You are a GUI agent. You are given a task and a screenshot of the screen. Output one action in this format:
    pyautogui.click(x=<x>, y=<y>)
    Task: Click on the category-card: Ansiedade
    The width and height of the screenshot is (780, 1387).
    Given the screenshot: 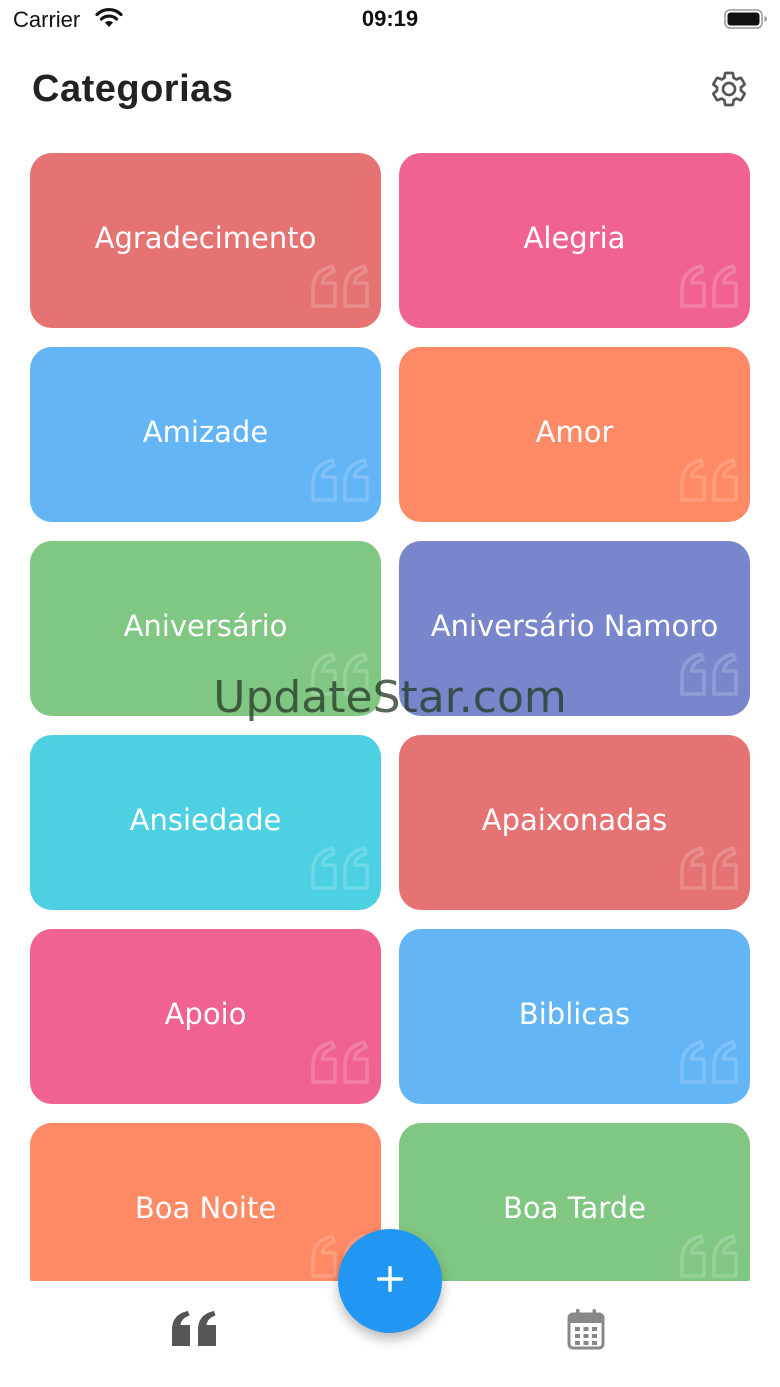 What is the action you would take?
    pyautogui.click(x=205, y=822)
    